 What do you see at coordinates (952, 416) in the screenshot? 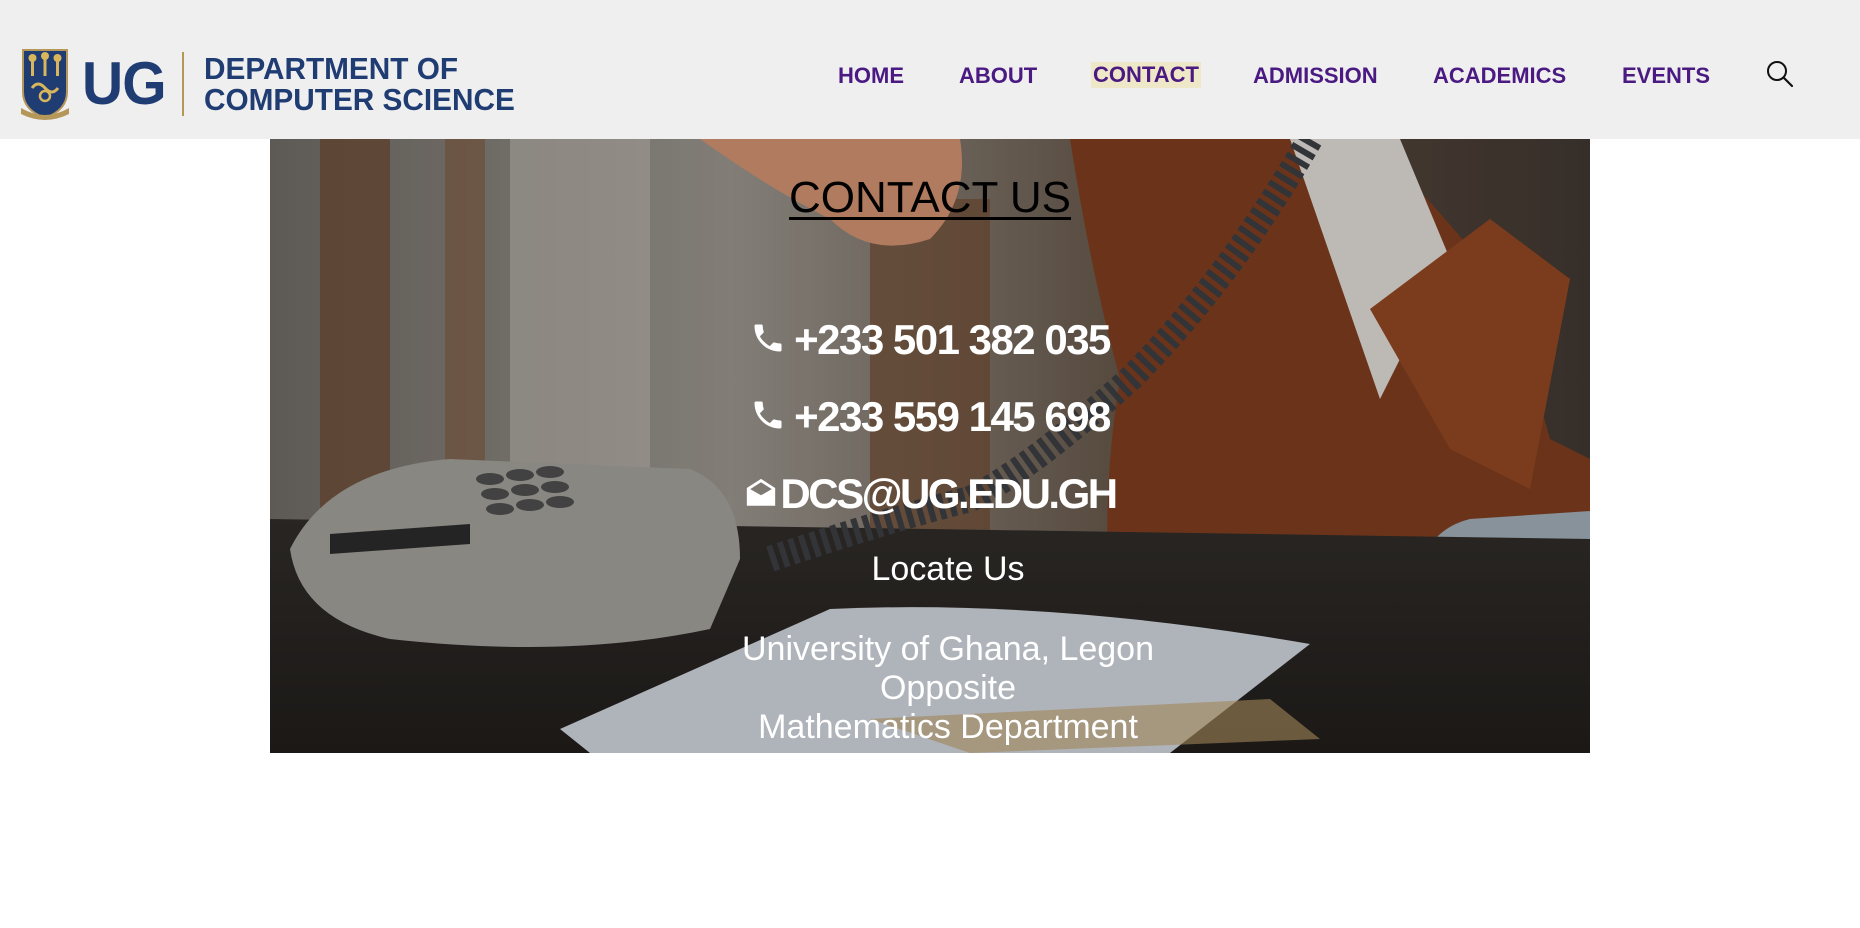
I see `phone-number-2: +233 559 145 698` at bounding box center [952, 416].